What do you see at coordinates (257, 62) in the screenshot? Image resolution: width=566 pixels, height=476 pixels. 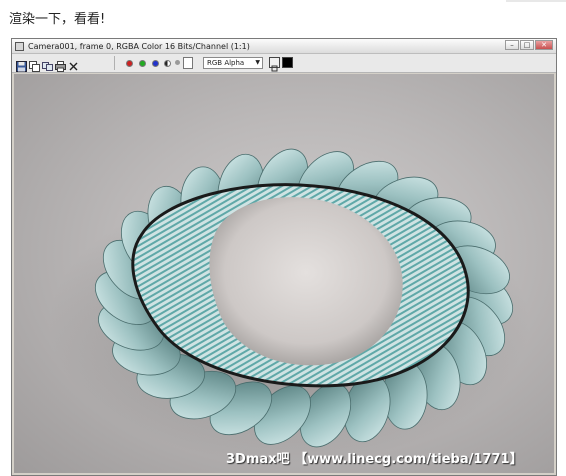 I see `chevron-down-icon: ▼` at bounding box center [257, 62].